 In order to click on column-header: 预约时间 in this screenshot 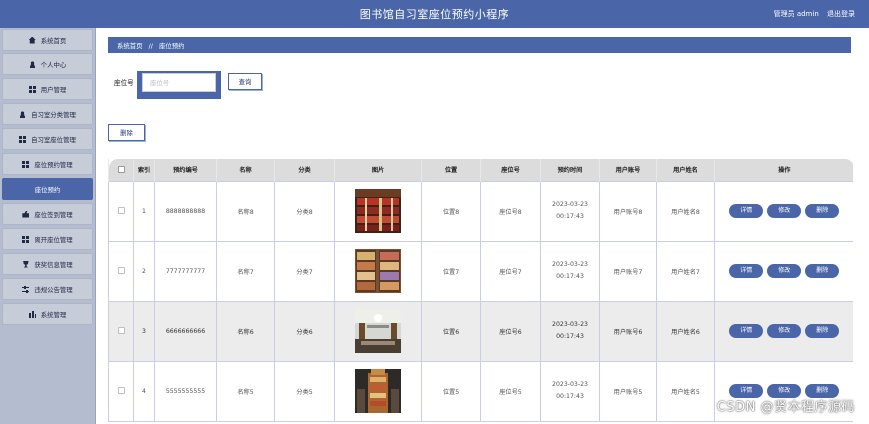, I will do `click(570, 170)`.